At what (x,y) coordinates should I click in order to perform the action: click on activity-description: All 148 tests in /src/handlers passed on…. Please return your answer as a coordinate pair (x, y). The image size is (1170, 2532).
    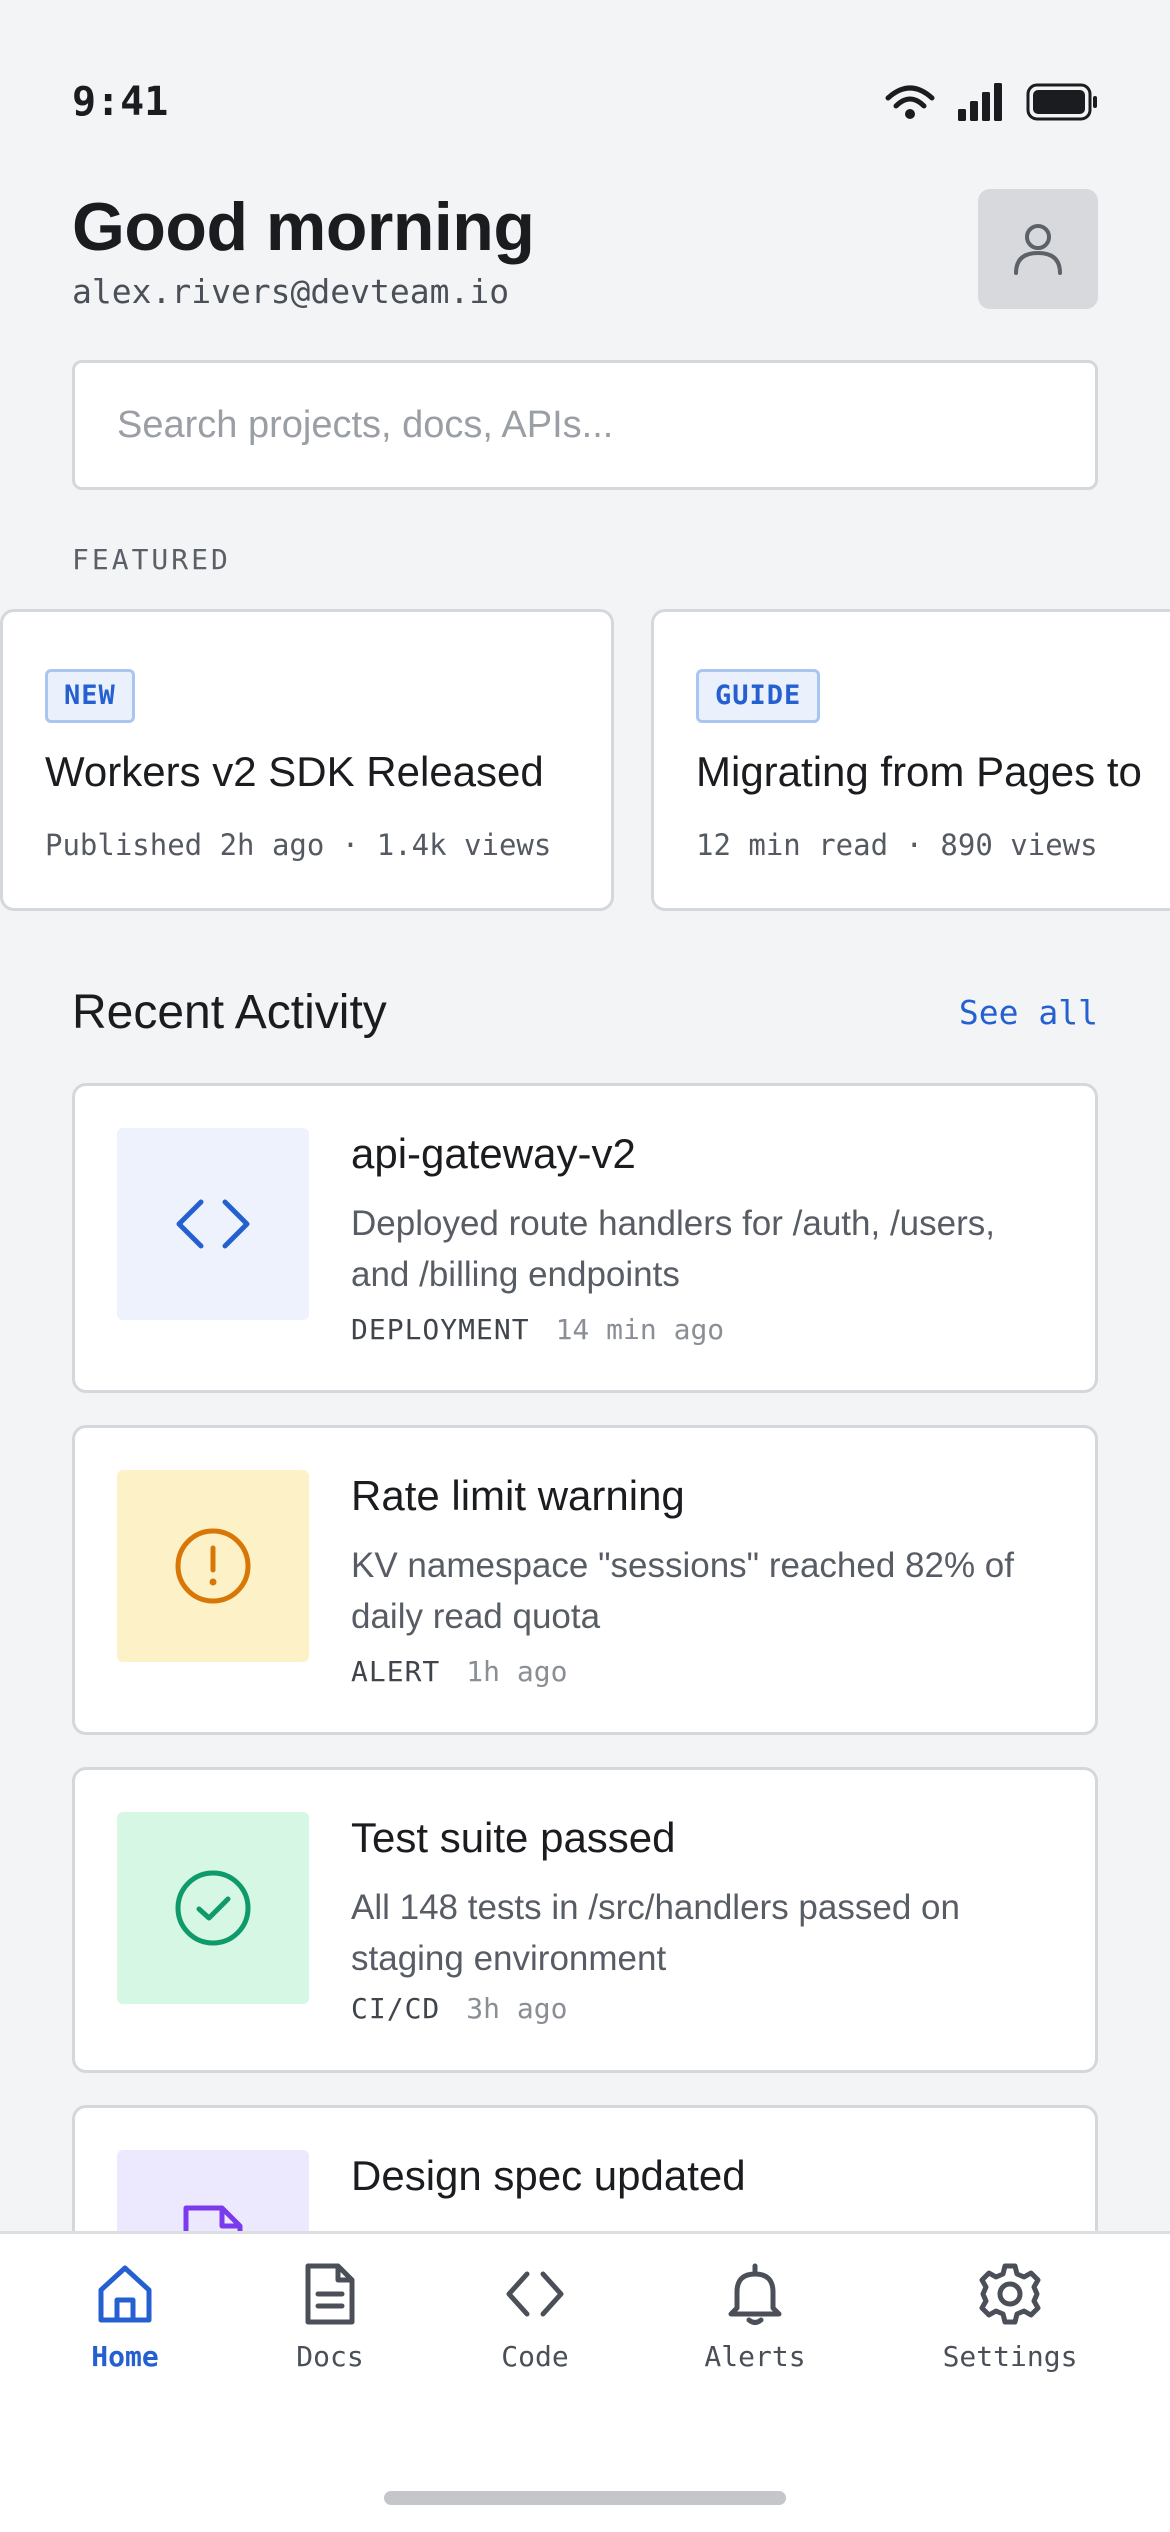
    Looking at the image, I should click on (655, 1933).